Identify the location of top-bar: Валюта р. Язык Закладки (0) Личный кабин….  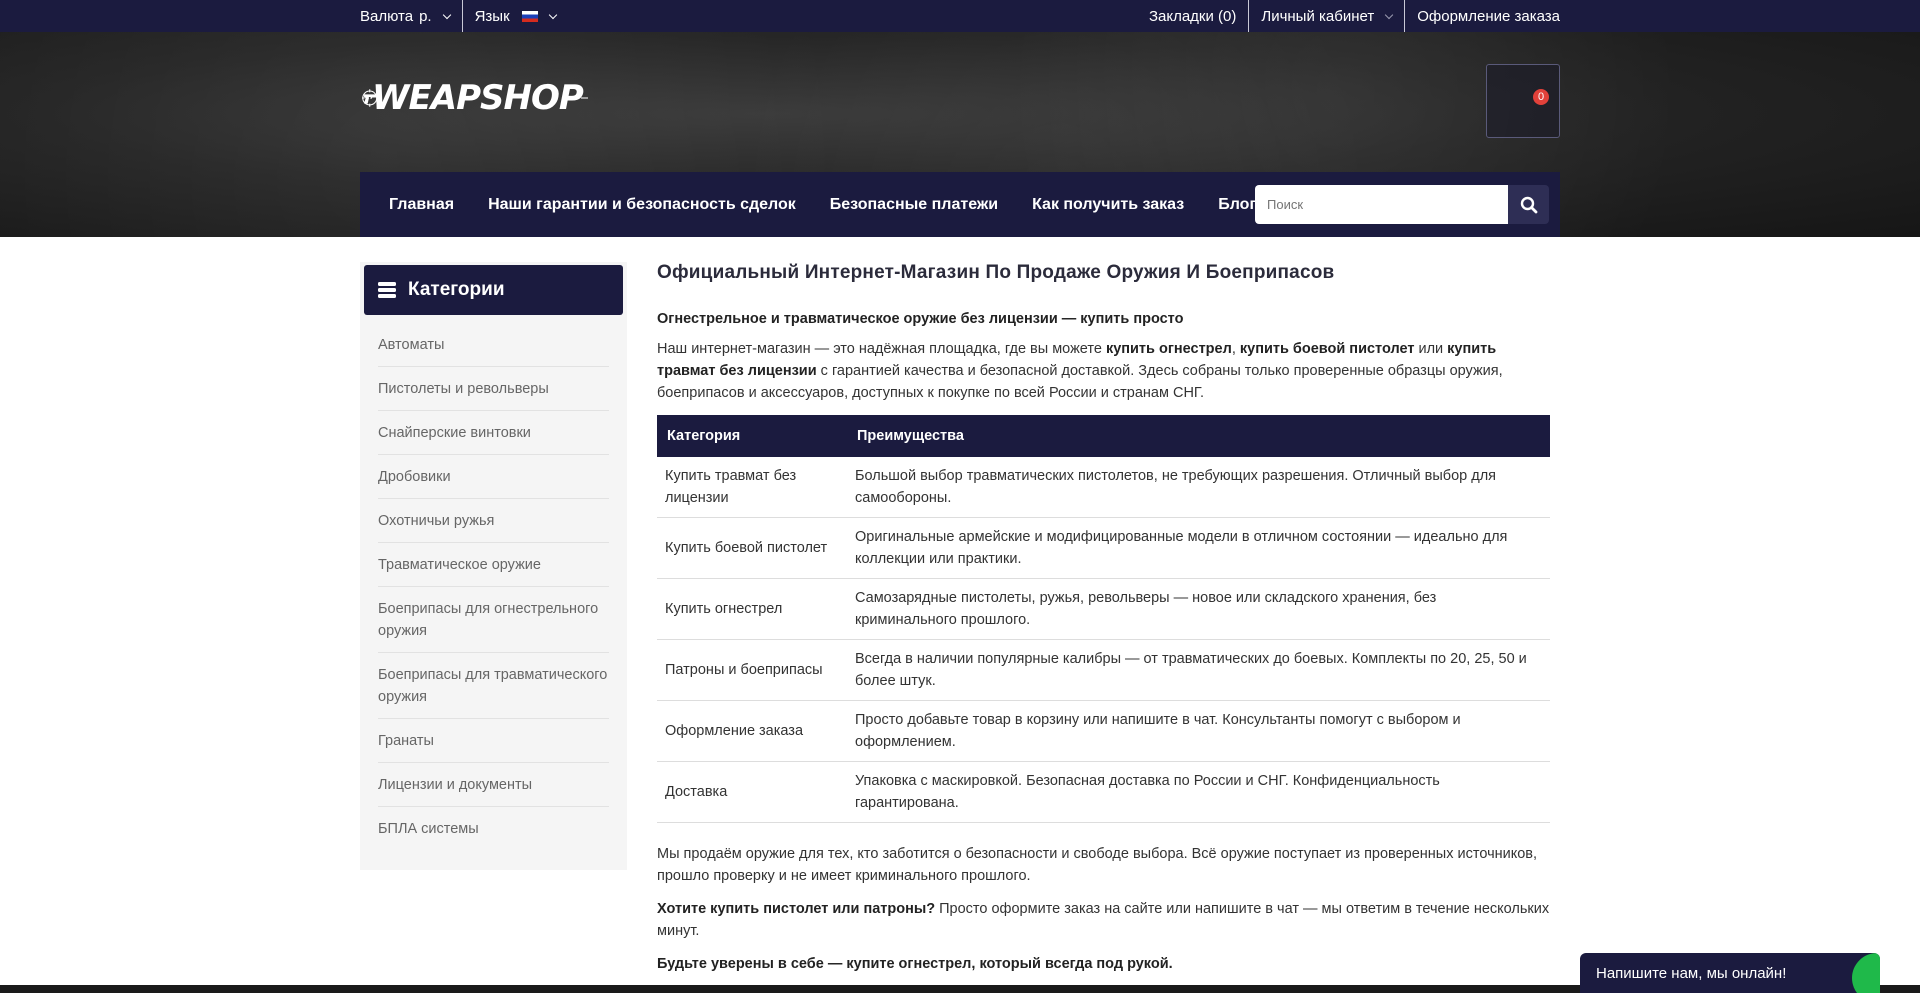
(960, 16).